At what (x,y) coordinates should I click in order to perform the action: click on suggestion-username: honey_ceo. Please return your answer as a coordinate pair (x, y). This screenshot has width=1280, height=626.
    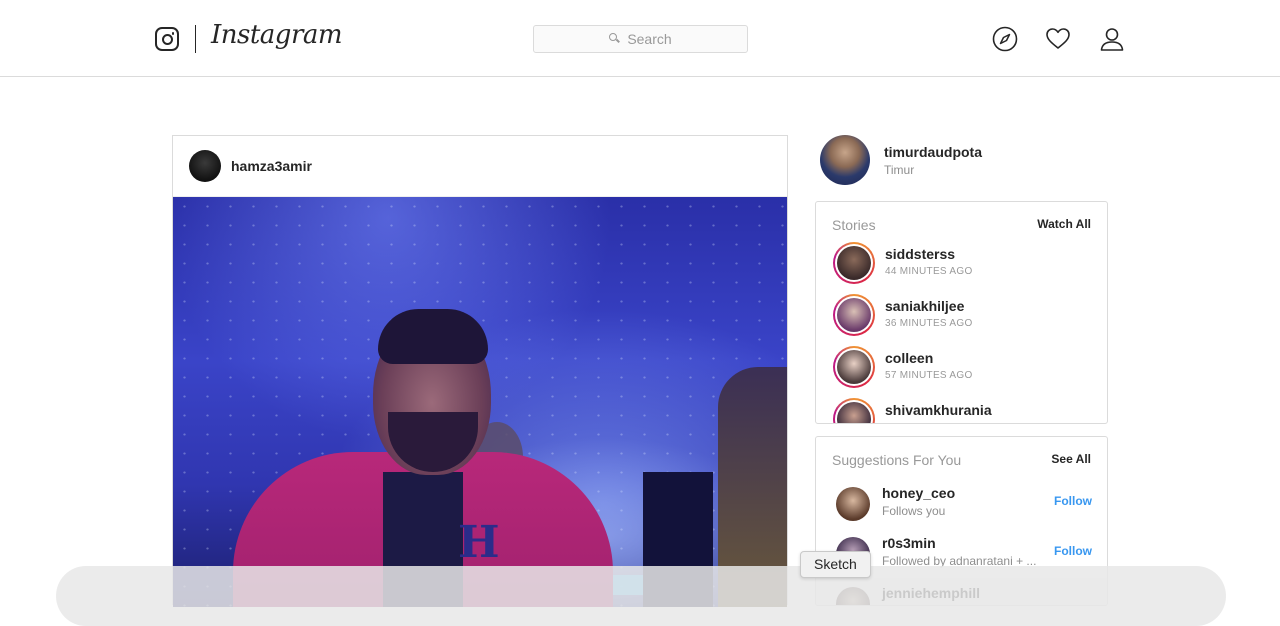
    Looking at the image, I should click on (918, 493).